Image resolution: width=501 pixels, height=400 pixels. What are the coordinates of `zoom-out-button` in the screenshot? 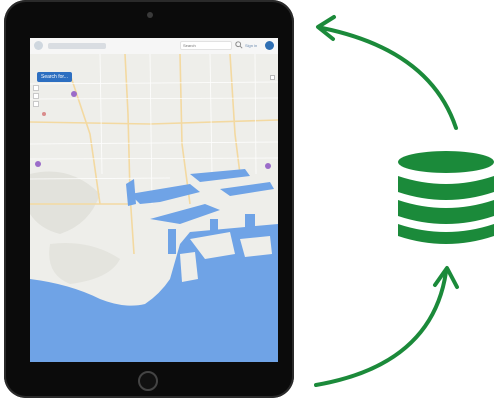 It's located at (36, 96).